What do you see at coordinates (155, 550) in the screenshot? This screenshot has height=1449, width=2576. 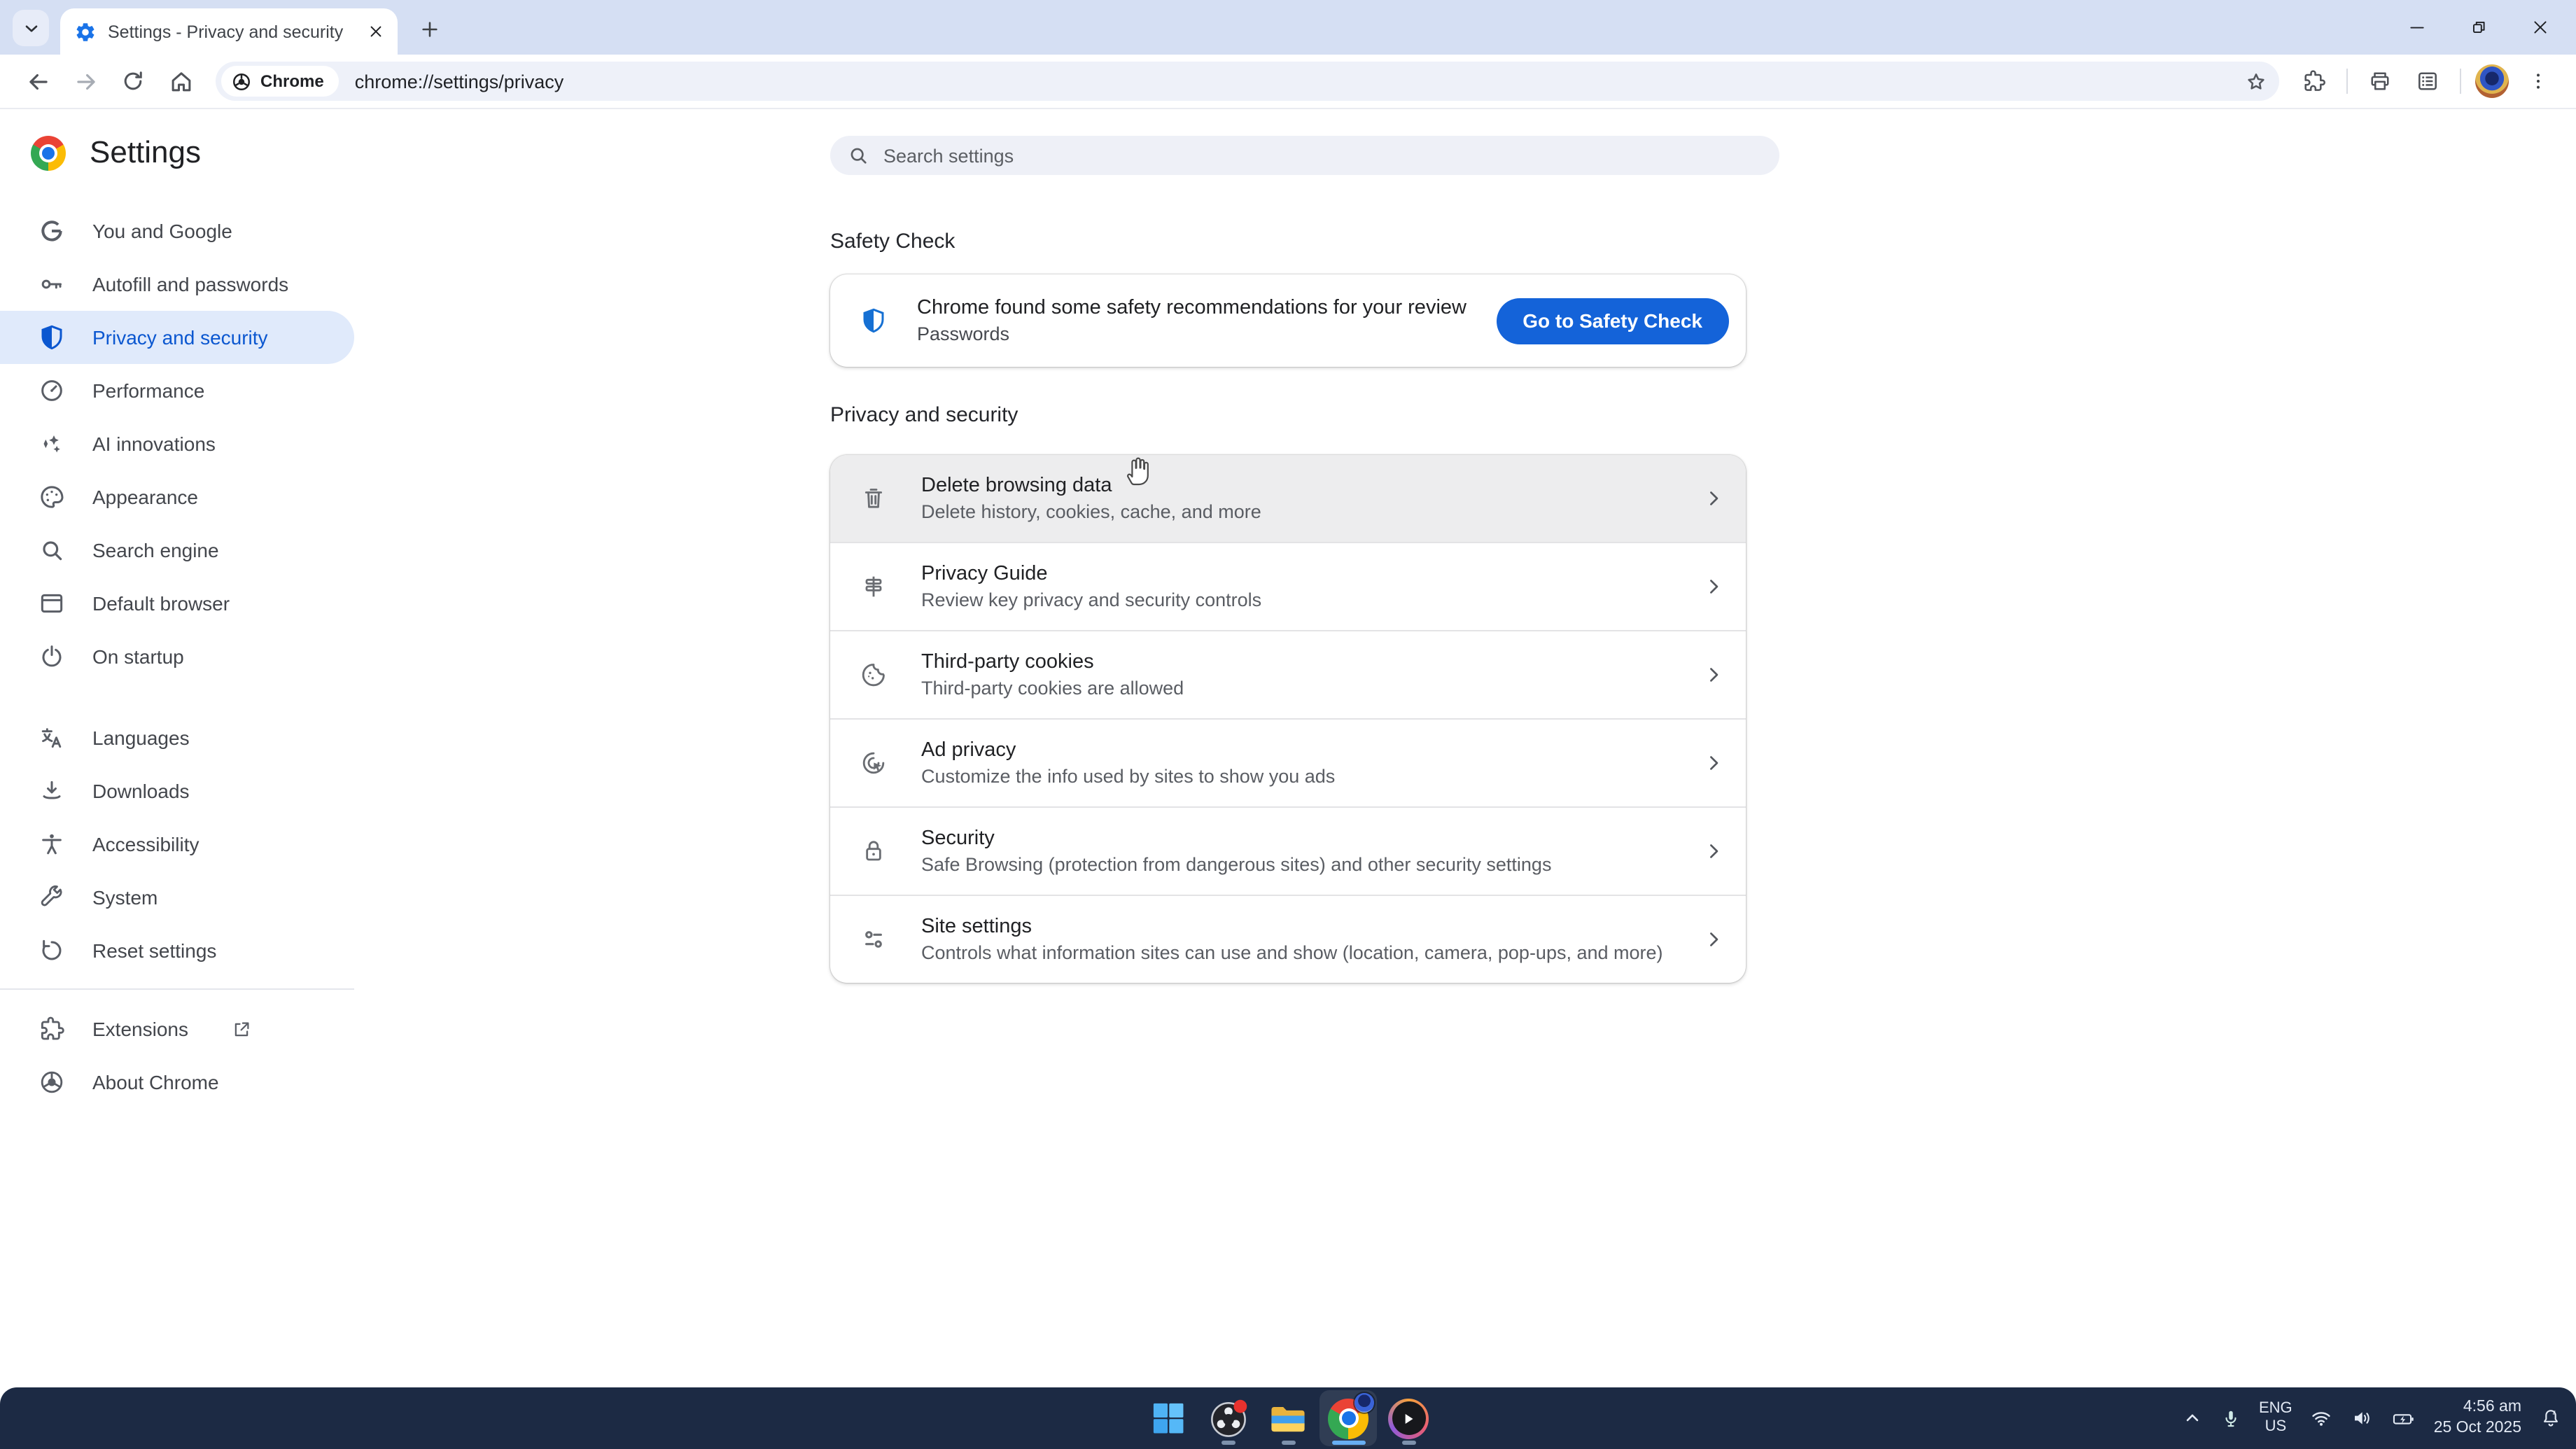 I see `sidebar-item-label: Search engine` at bounding box center [155, 550].